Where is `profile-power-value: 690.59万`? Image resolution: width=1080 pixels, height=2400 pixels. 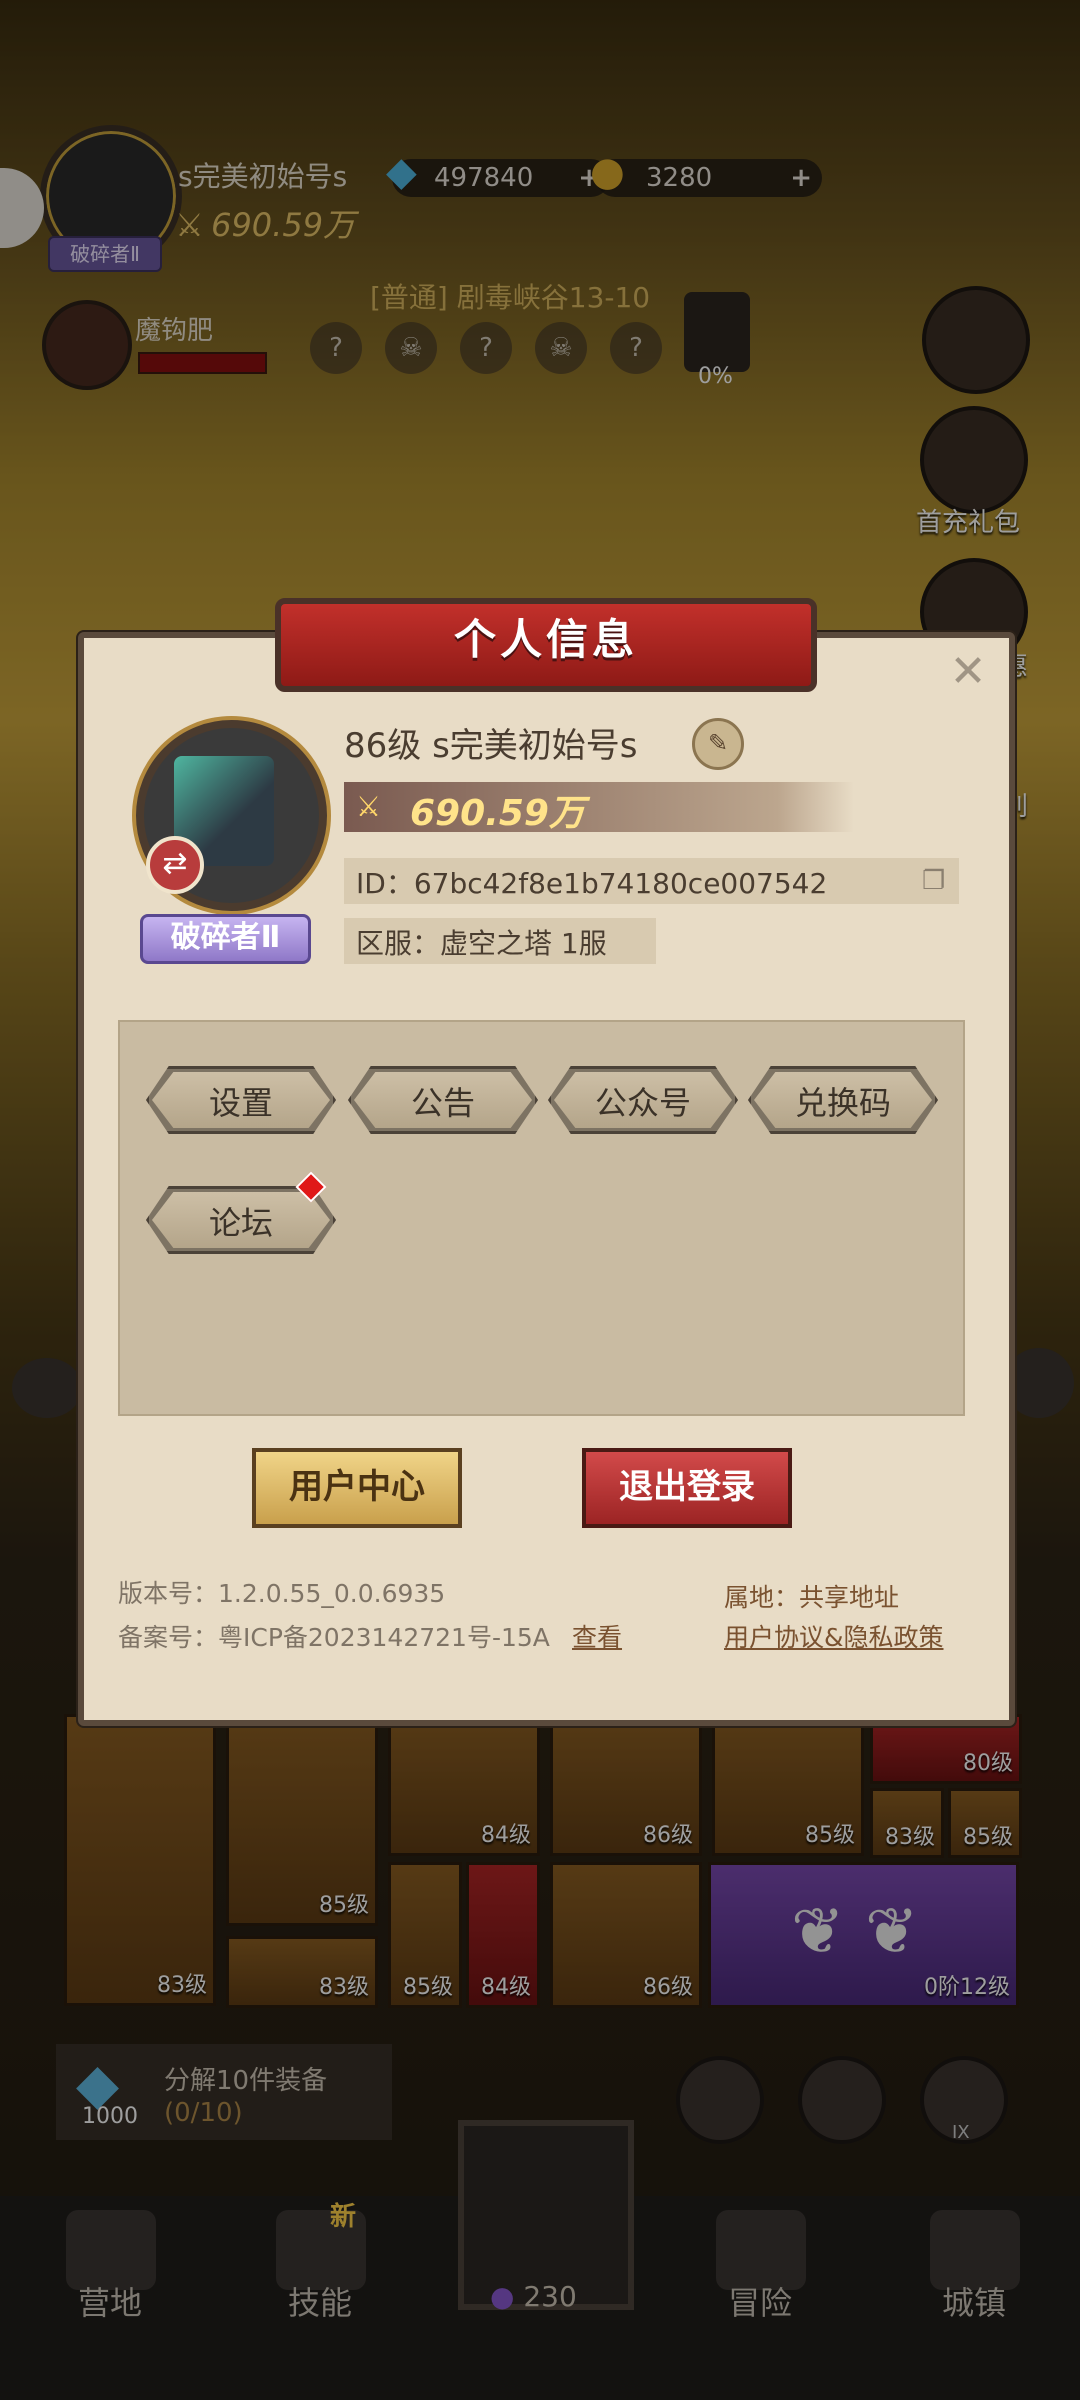 profile-power-value: 690.59万 is located at coordinates (497, 813).